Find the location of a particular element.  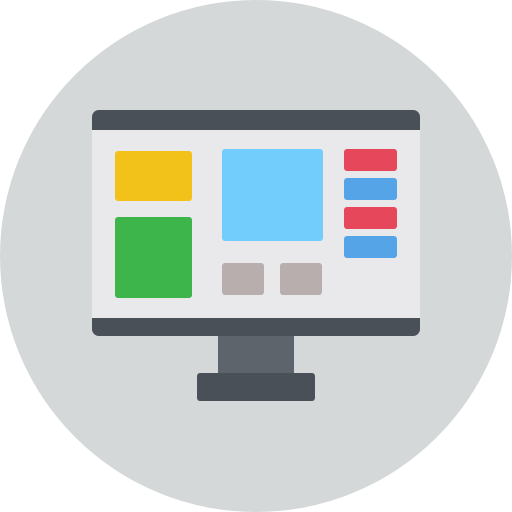

monitor-stand-base is located at coordinates (256, 387).